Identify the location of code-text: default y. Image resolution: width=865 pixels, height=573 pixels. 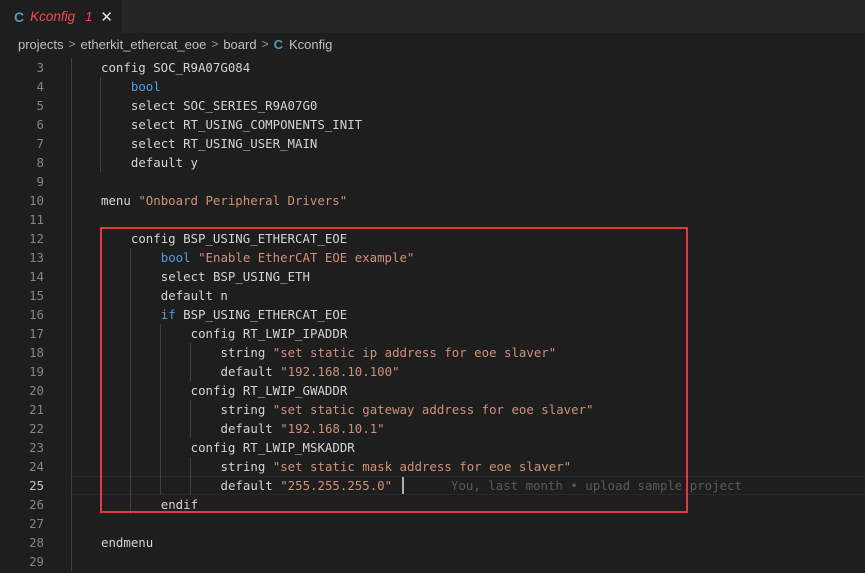
(164, 162).